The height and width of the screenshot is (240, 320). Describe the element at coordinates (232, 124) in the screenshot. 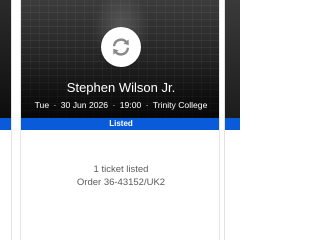

I see `next-ticket-status-bar` at that location.